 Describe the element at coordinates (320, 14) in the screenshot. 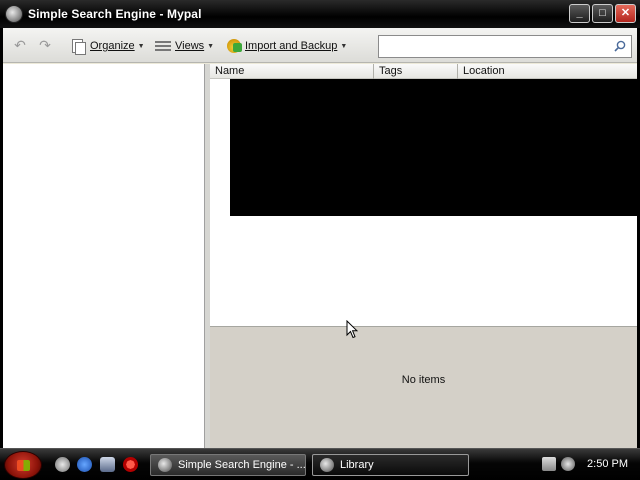

I see `title-bar: Simple Search Engine - Mypal _ □ ✕` at that location.